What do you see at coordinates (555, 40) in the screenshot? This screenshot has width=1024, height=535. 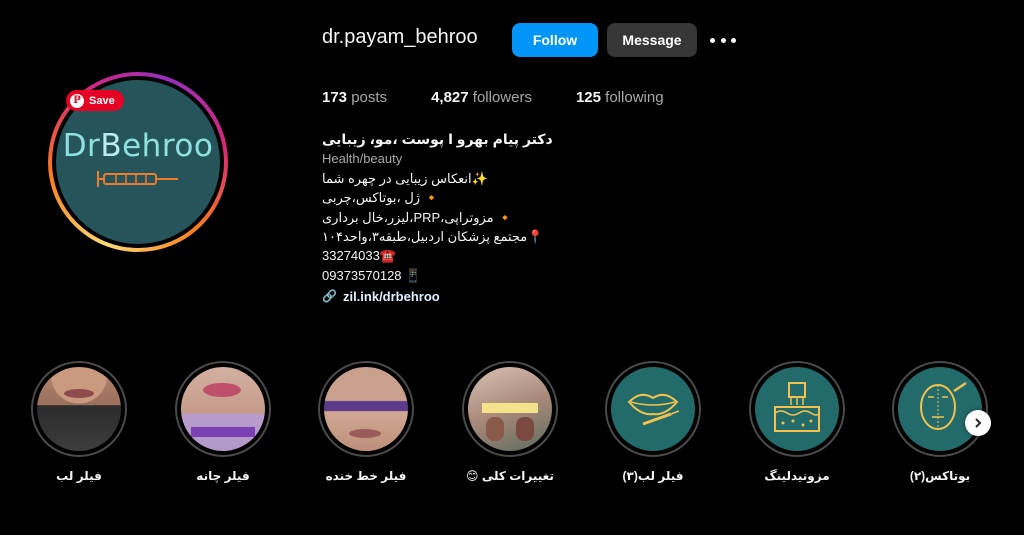 I see `follow-button: Follow` at bounding box center [555, 40].